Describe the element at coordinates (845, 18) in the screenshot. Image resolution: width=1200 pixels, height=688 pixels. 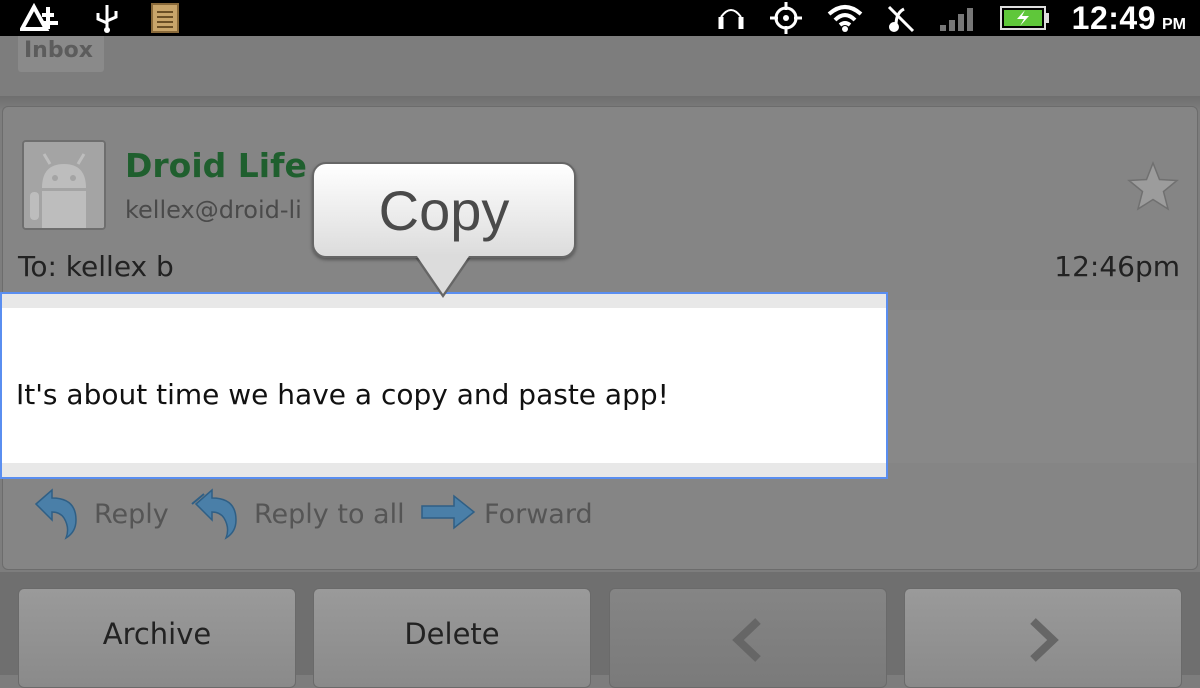
I see `wifi-icon` at that location.